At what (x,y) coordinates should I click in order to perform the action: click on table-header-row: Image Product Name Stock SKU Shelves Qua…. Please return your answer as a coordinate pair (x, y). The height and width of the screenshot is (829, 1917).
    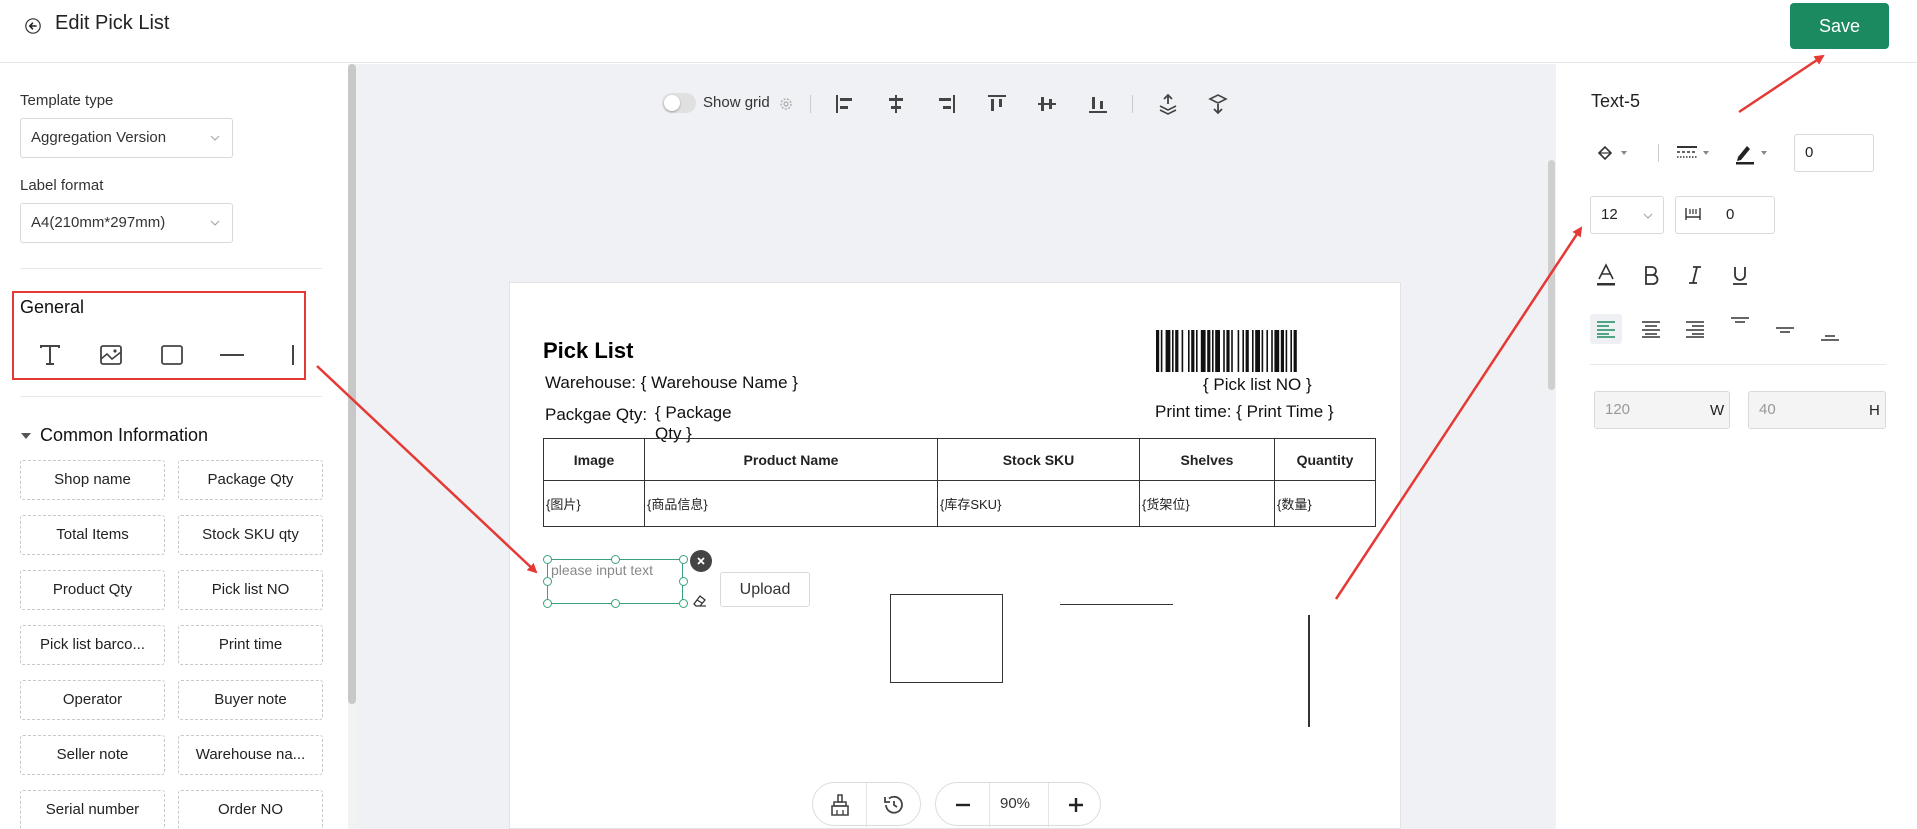
    Looking at the image, I should click on (959, 459).